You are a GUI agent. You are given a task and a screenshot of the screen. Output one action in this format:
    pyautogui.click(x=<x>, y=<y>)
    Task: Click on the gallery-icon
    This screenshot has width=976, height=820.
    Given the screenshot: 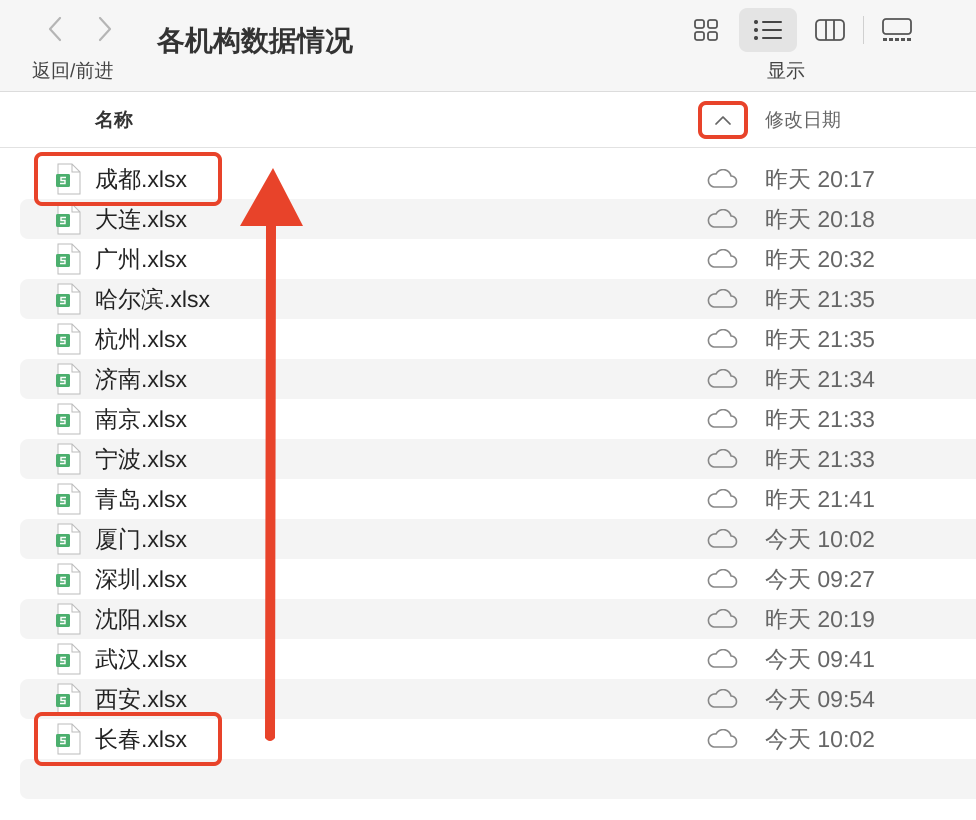 What is the action you would take?
    pyautogui.click(x=897, y=30)
    